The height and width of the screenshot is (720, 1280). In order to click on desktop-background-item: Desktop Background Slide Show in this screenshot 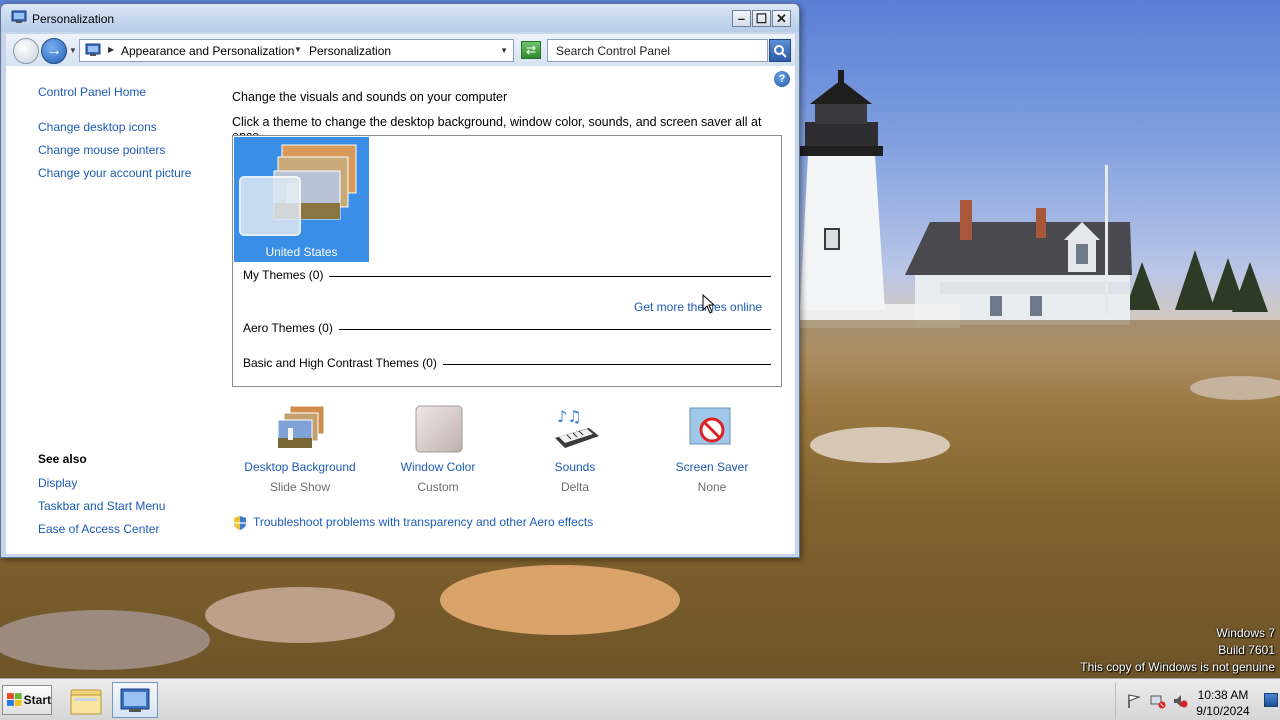, I will do `click(300, 449)`.